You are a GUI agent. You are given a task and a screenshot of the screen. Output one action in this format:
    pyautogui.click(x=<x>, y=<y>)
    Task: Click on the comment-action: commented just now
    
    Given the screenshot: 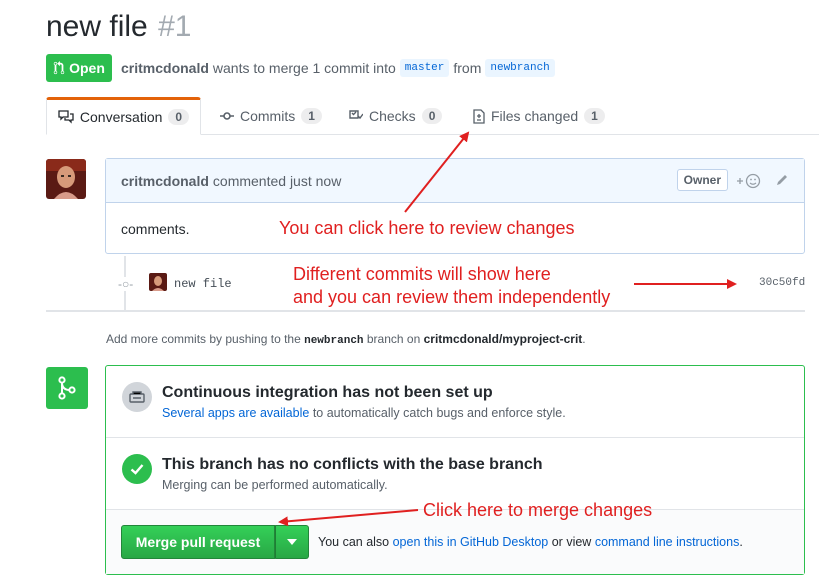 What is the action you would take?
    pyautogui.click(x=277, y=181)
    